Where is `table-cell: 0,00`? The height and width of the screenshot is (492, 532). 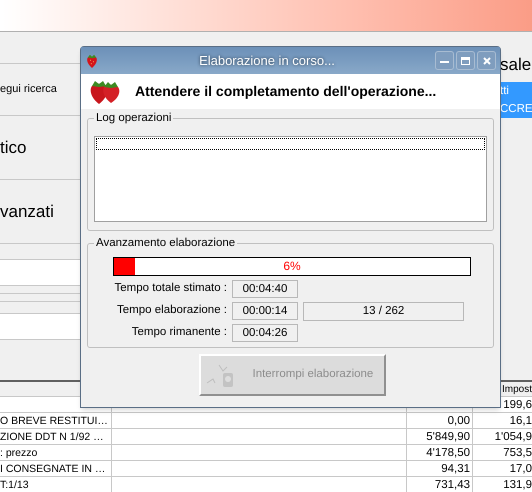 table-cell: 0,00 is located at coordinates (459, 421).